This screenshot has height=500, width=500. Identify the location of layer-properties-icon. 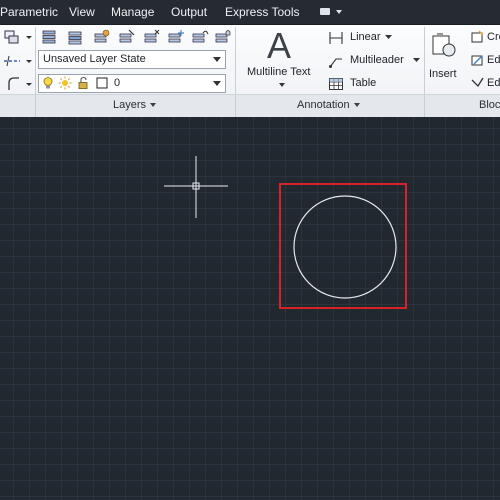
(49, 37).